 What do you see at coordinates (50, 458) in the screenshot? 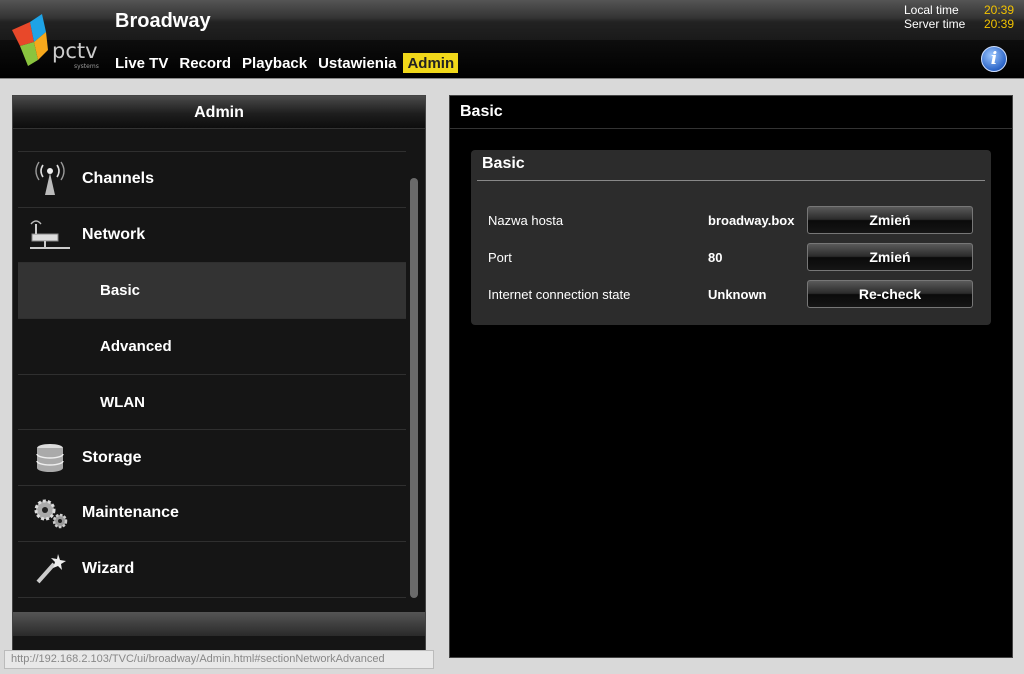
I see `database-icon` at bounding box center [50, 458].